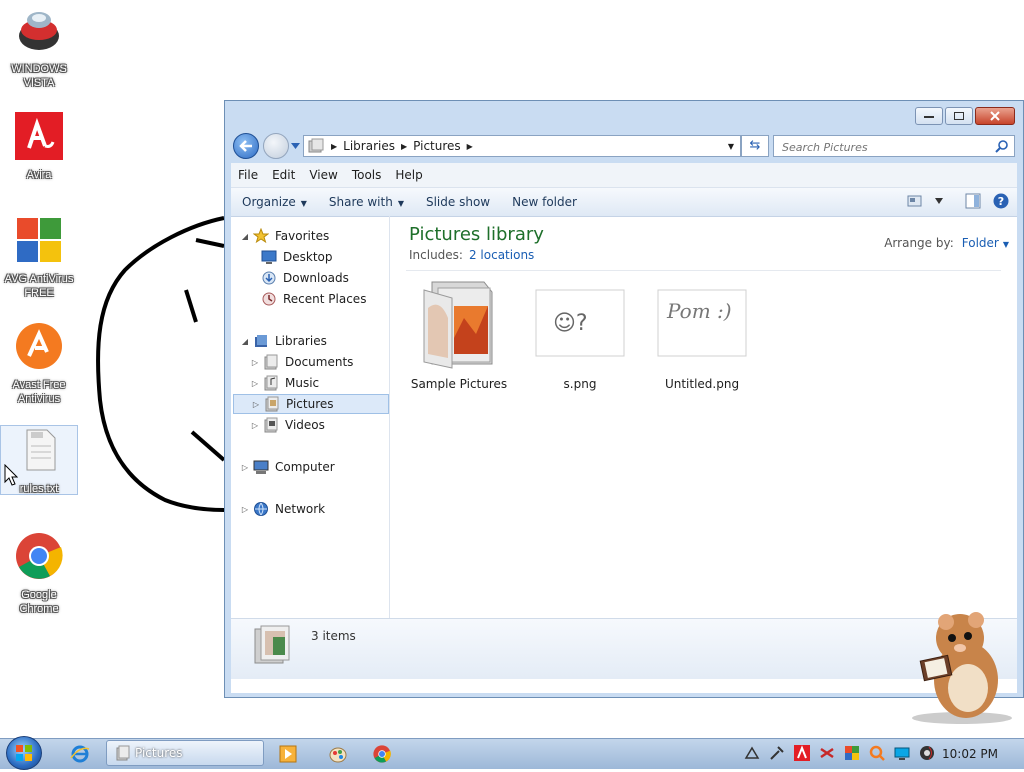 This screenshot has width=1024, height=772. Describe the element at coordinates (995, 116) in the screenshot. I see `close-button` at that location.